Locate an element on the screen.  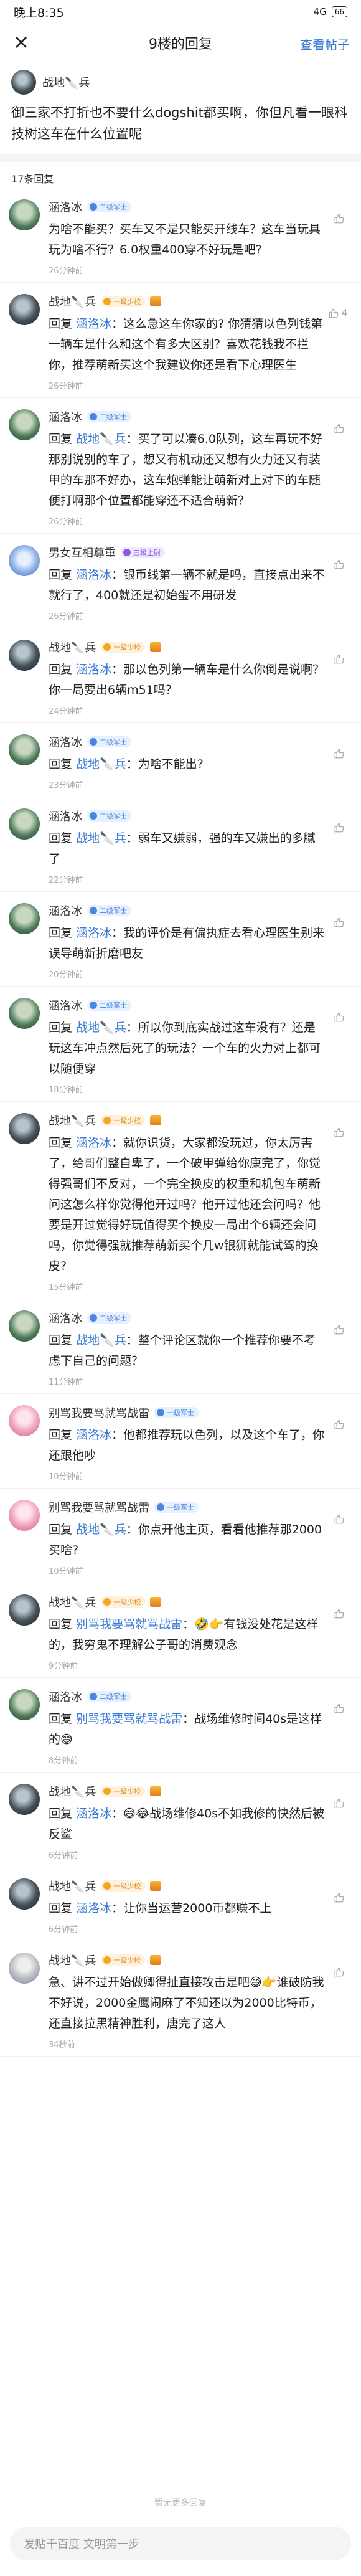
rank-badge: 二级军士 is located at coordinates (109, 1006).